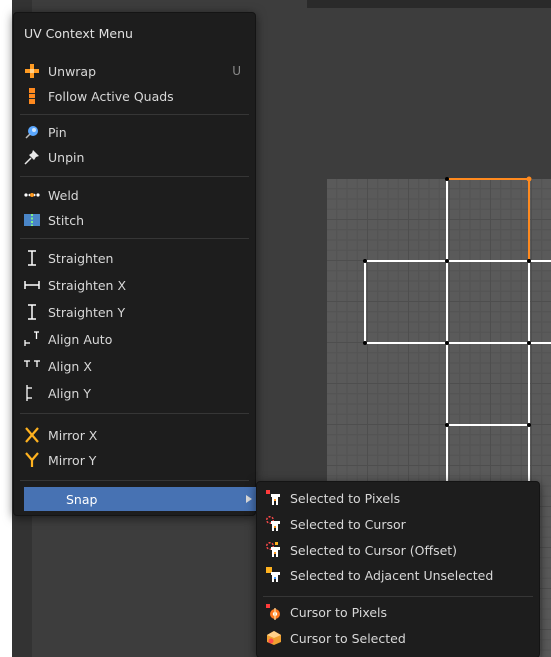 This screenshot has width=551, height=657. What do you see at coordinates (134, 195) in the screenshot?
I see `menu-item-weld: Weld` at bounding box center [134, 195].